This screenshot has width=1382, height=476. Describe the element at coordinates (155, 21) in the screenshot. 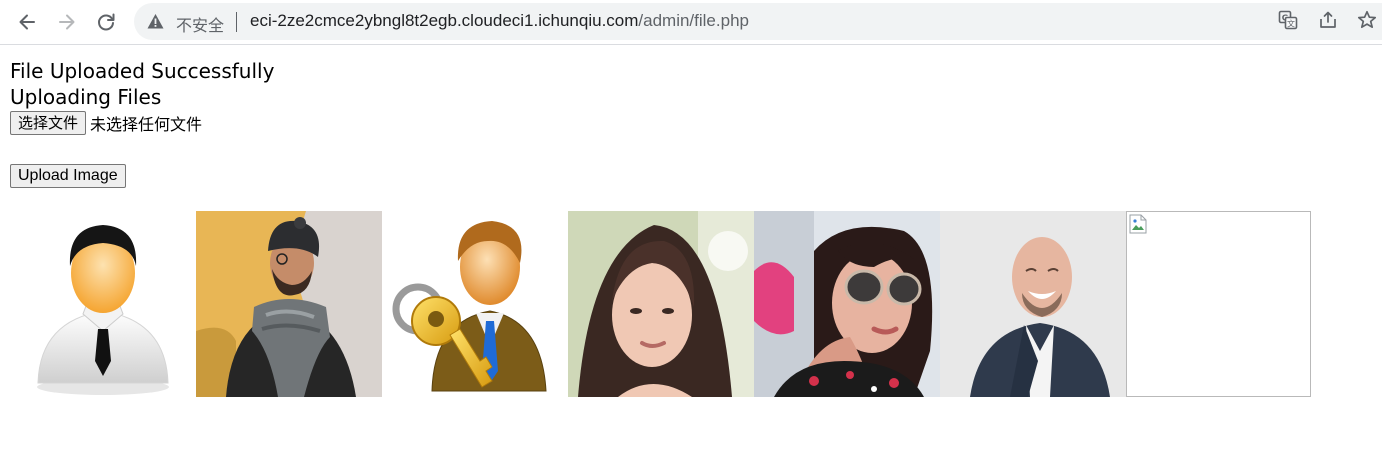

I see `warning-icon` at that location.